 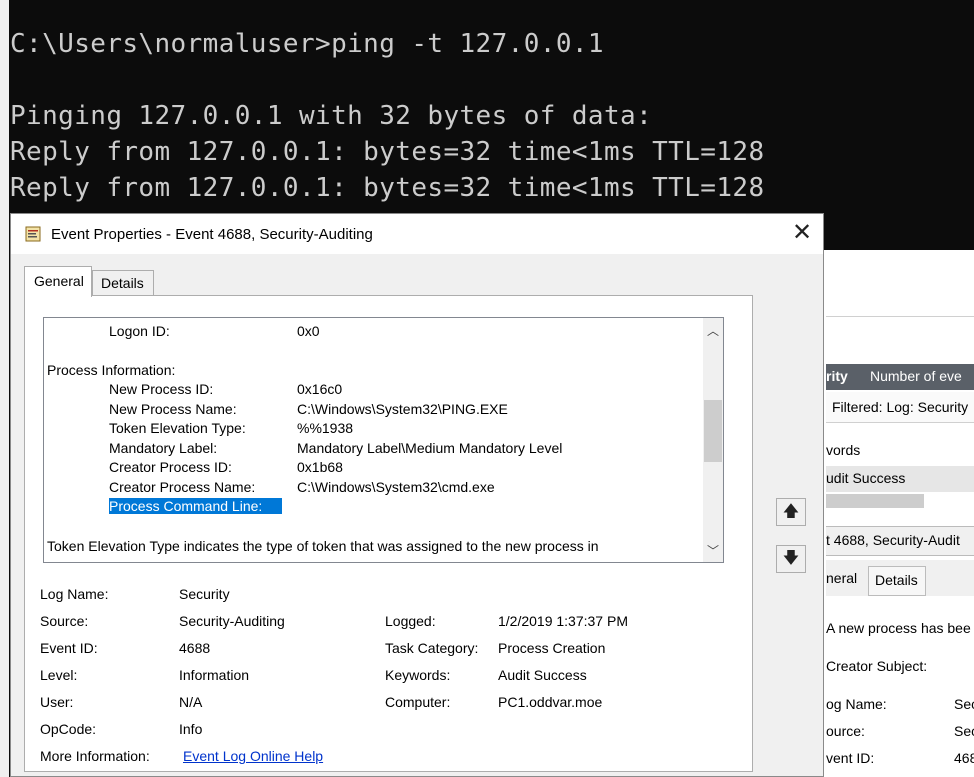 I want to click on event-id-label: Event ID:, so click(x=69, y=648).